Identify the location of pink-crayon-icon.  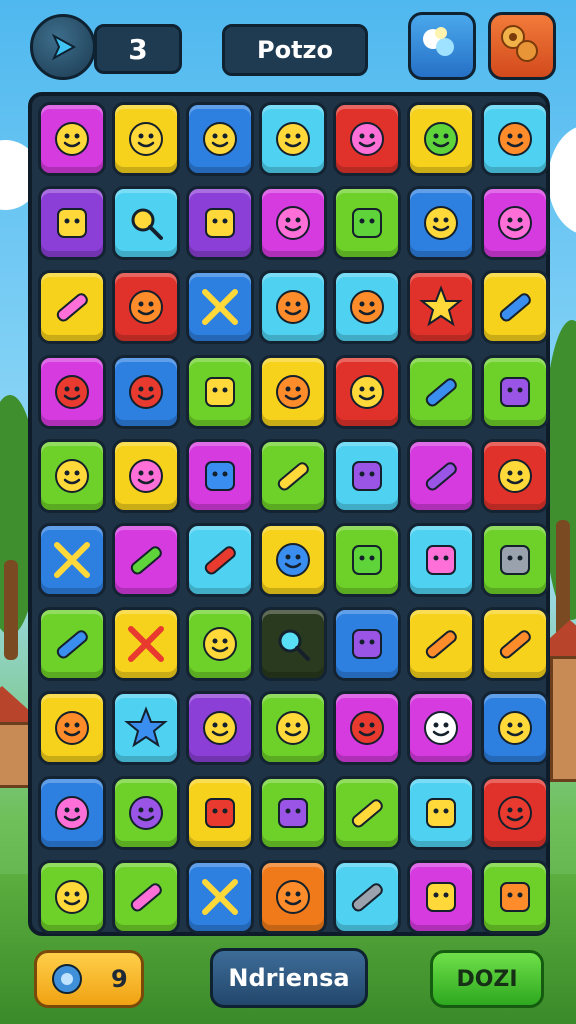
(72, 307).